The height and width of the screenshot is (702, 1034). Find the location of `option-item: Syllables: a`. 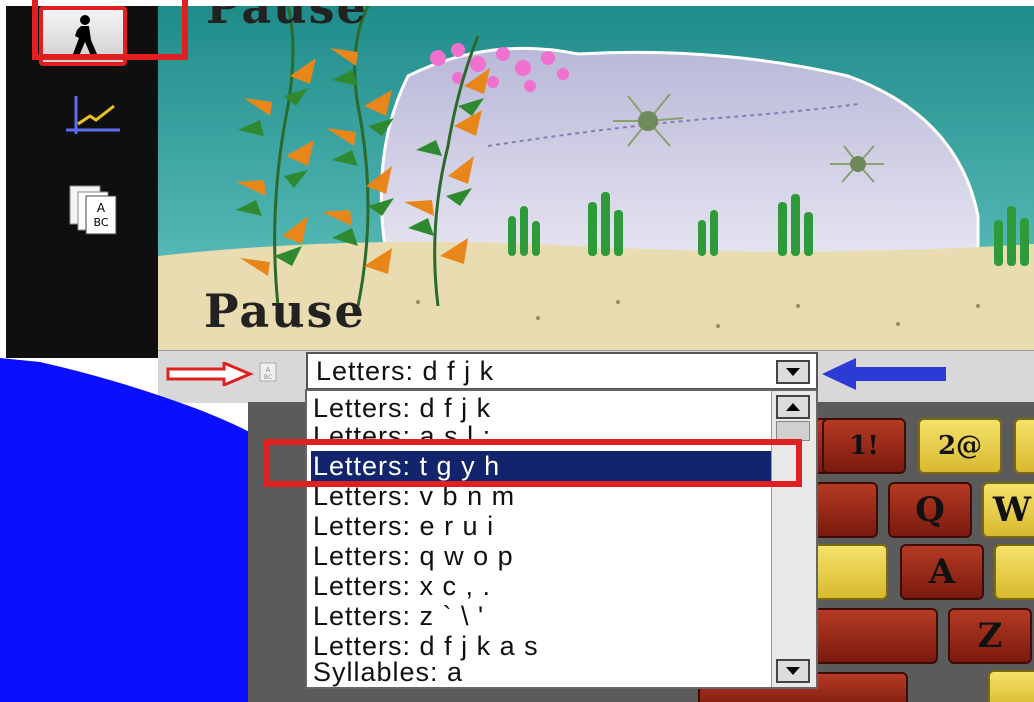

option-item: Syllables: a is located at coordinates (388, 672).